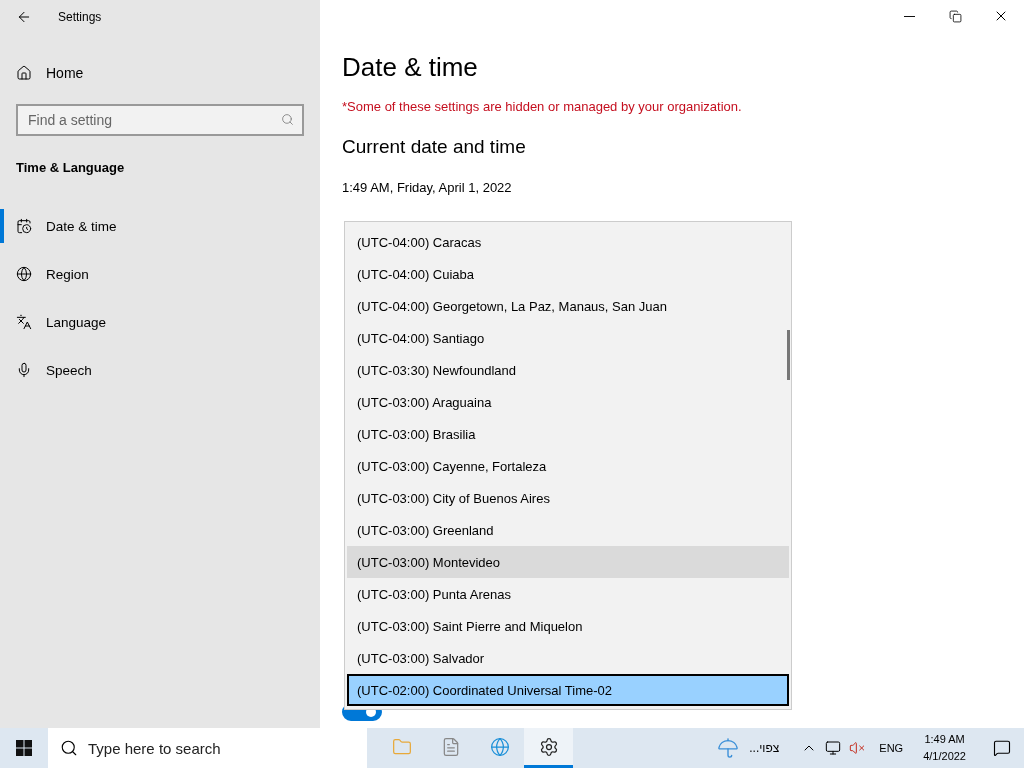  What do you see at coordinates (568, 498) in the screenshot?
I see `timezone-option: (UTC-03:00) City of Buenos Aires` at bounding box center [568, 498].